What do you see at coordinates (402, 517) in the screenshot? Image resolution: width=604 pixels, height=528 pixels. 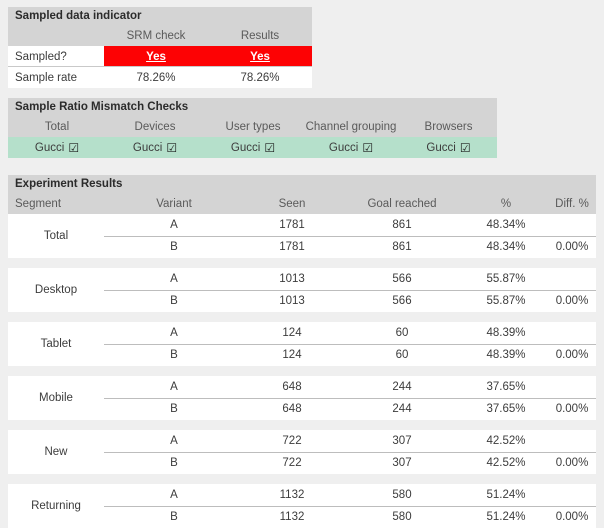 I see `cell-goal-reached: 580` at bounding box center [402, 517].